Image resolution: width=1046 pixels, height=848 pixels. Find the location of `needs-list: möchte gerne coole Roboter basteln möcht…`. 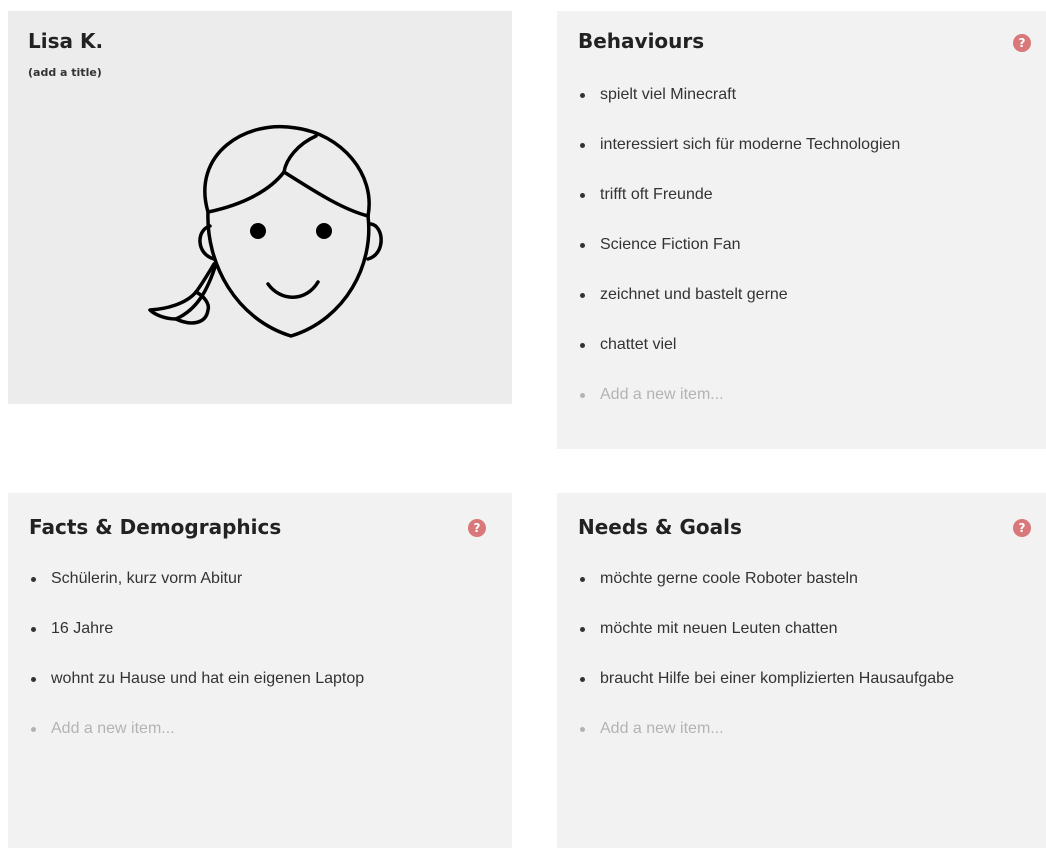

needs-list: möchte gerne coole Roboter basteln möcht… is located at coordinates (766, 667).